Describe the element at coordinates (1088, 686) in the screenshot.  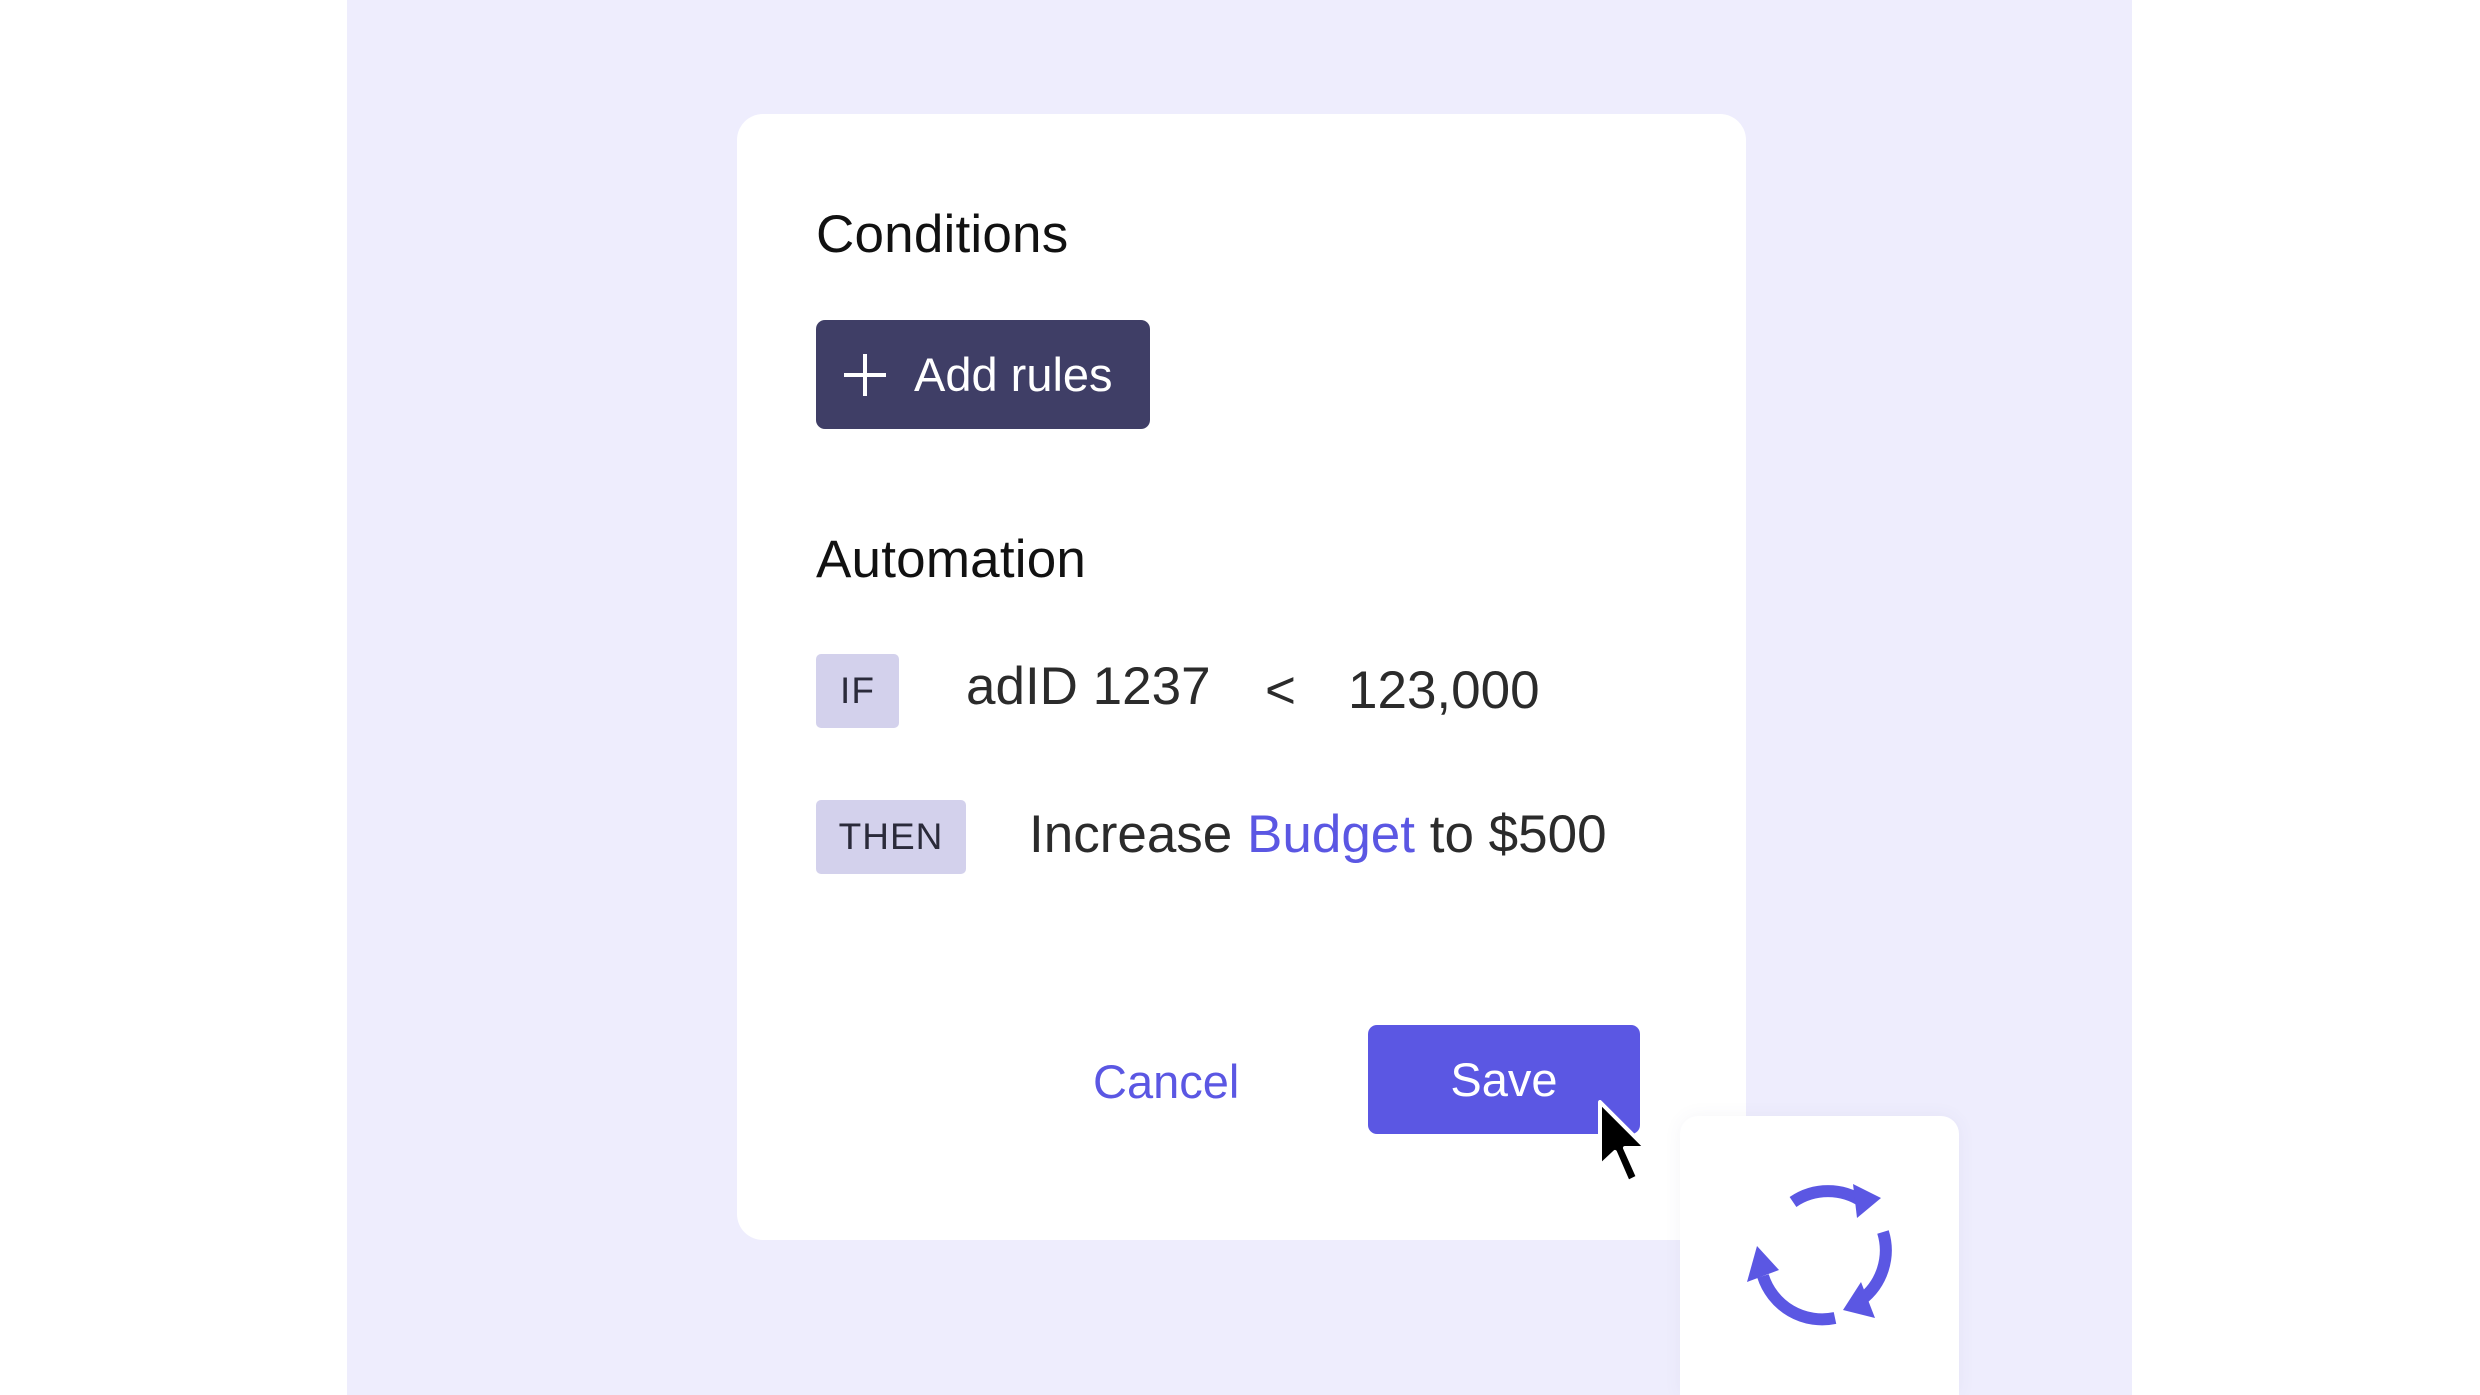
I see `condition-field: adID 1237` at that location.